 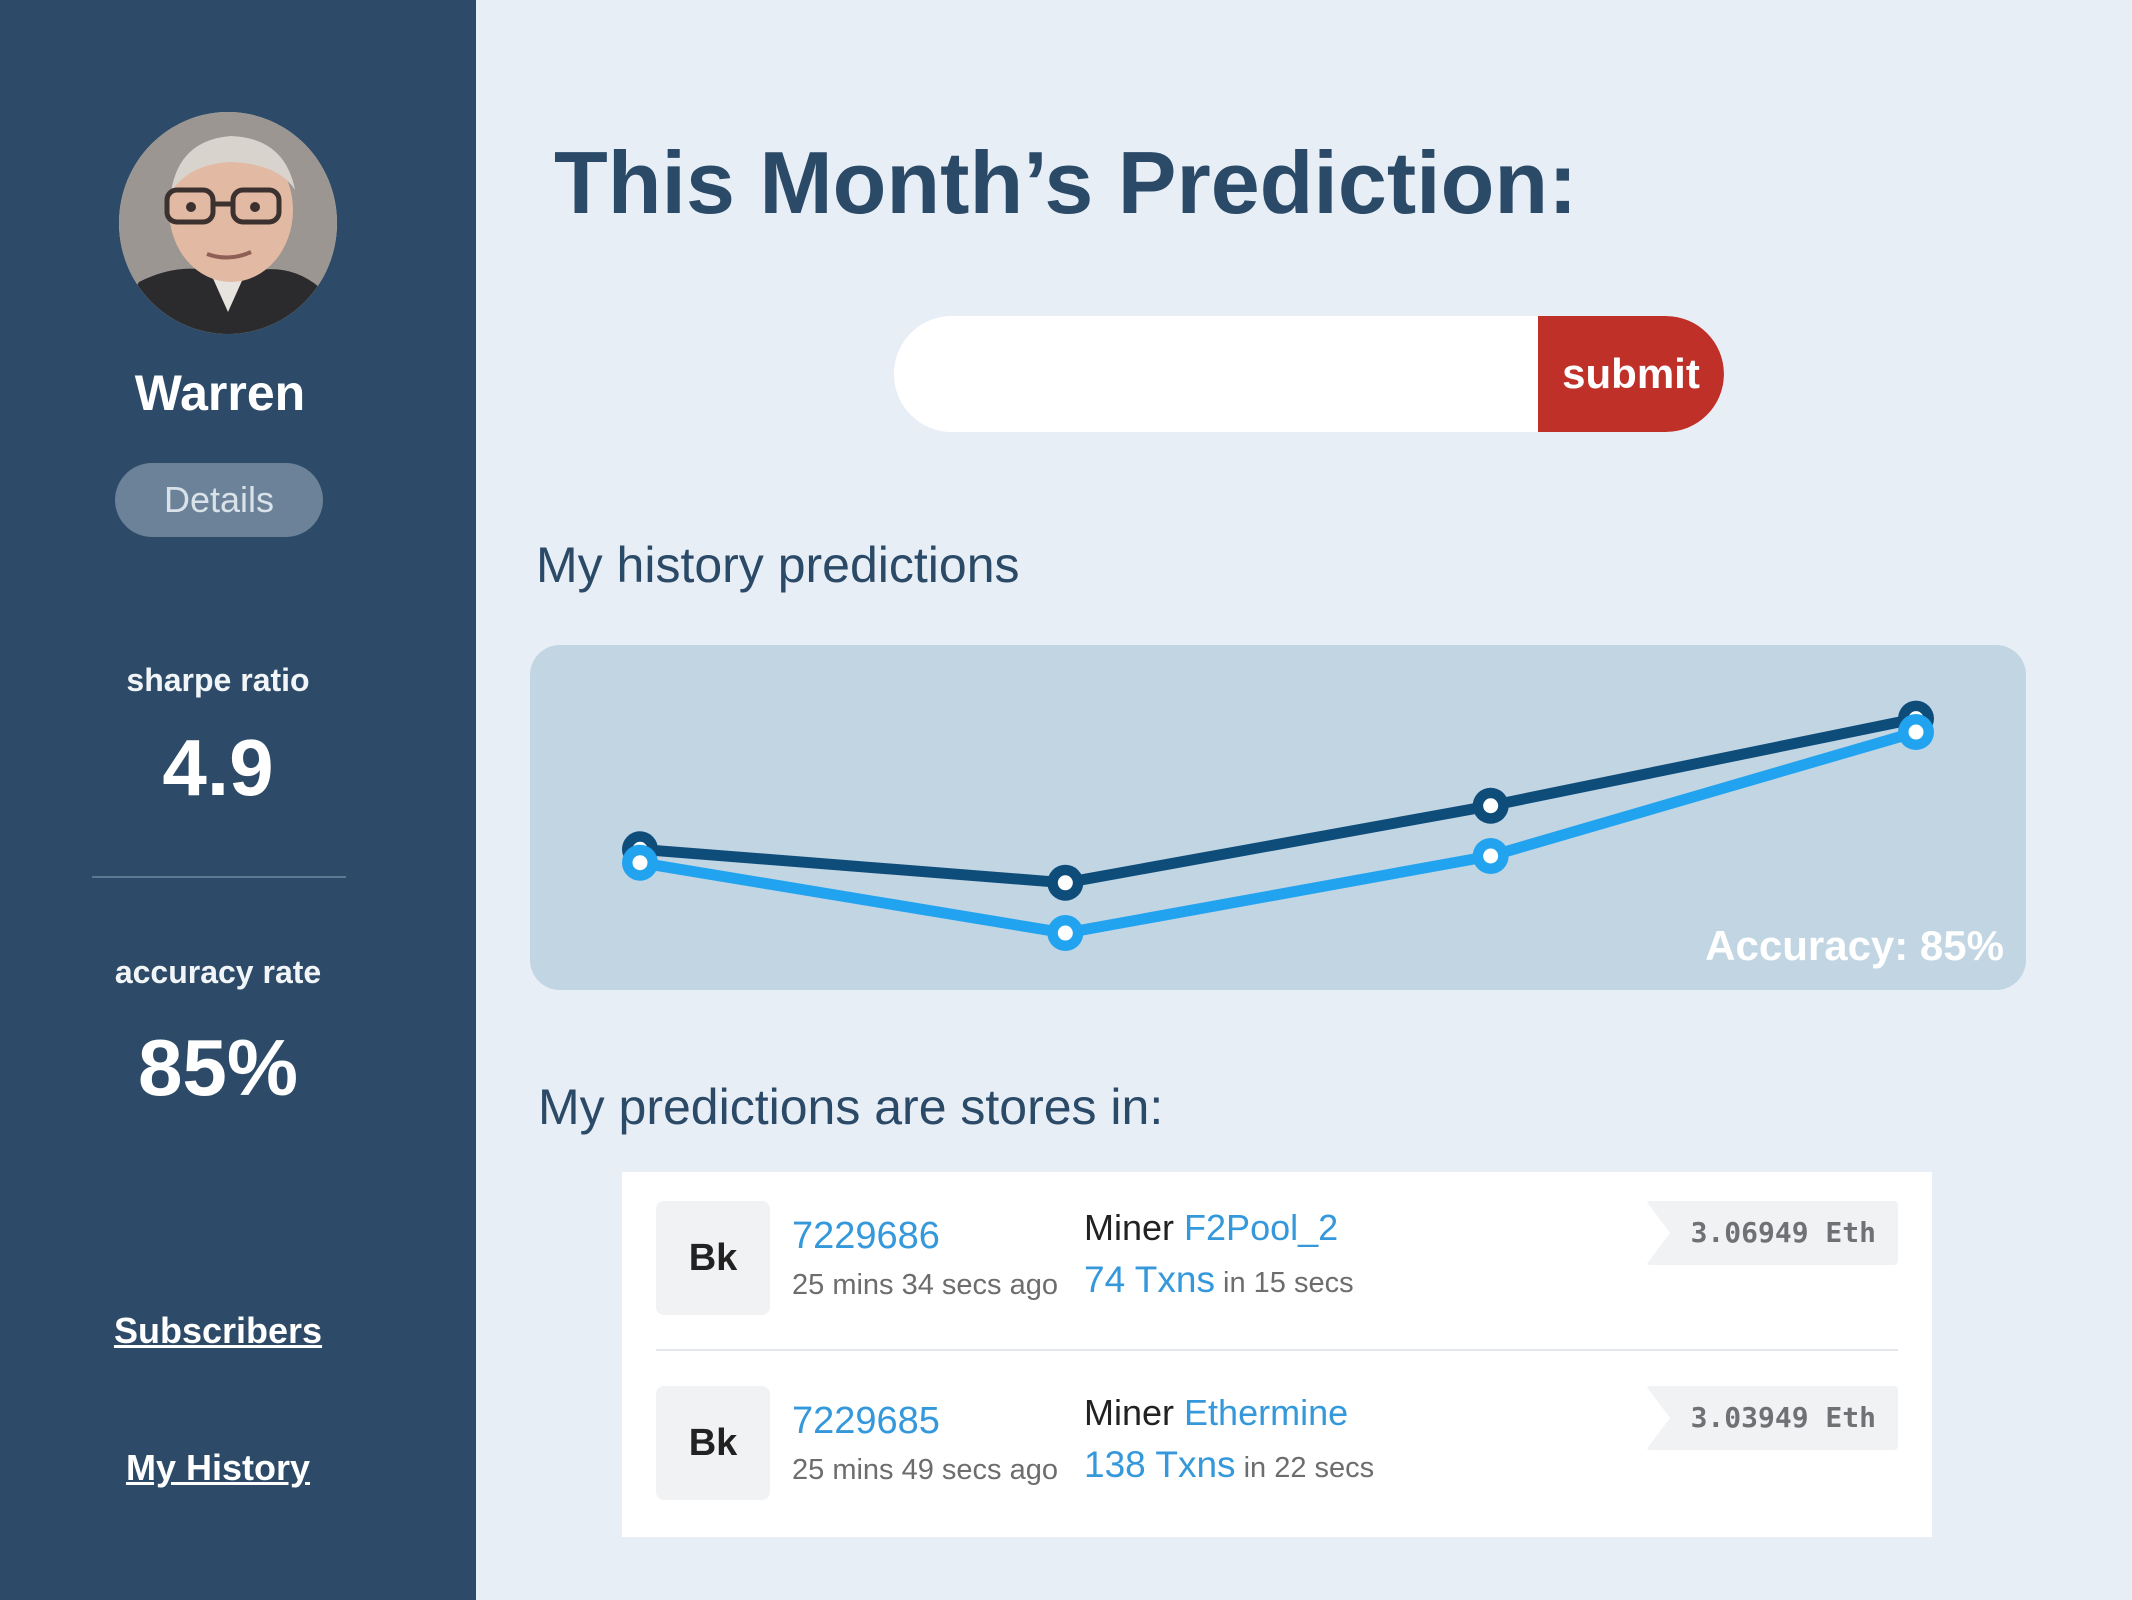 I want to click on sidebar-divider, so click(x=219, y=877).